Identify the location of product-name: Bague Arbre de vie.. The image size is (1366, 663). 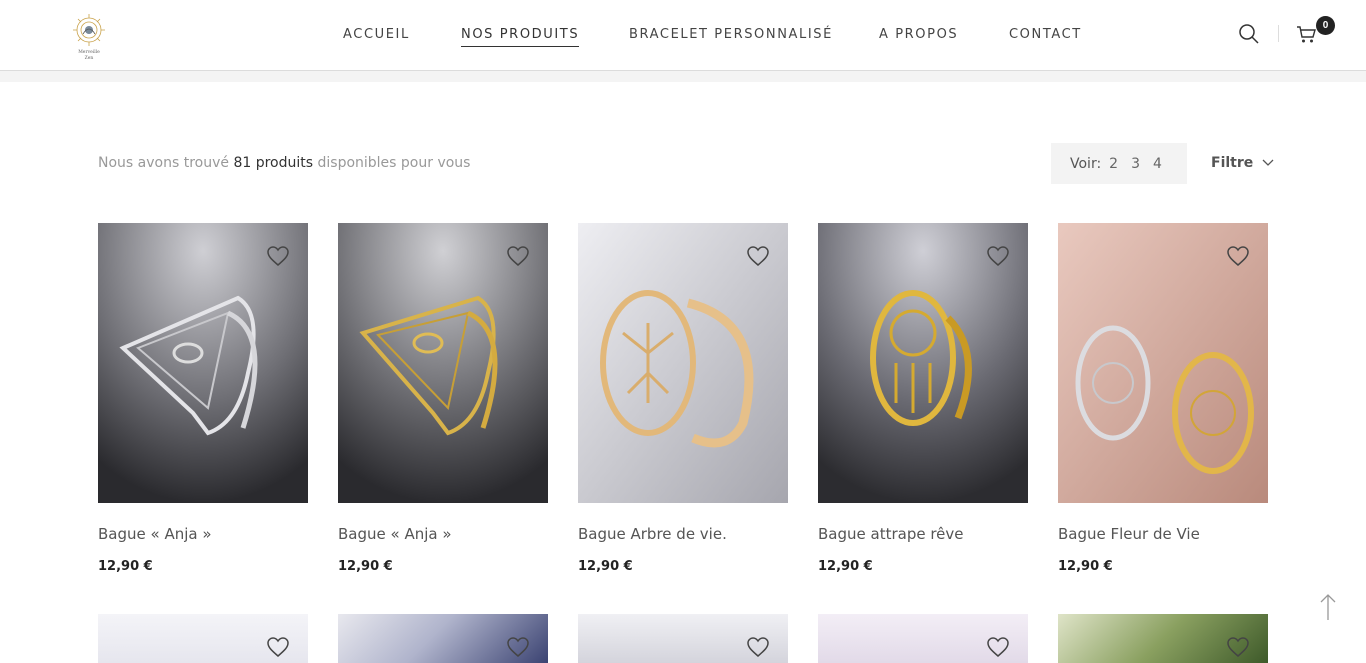
(652, 534).